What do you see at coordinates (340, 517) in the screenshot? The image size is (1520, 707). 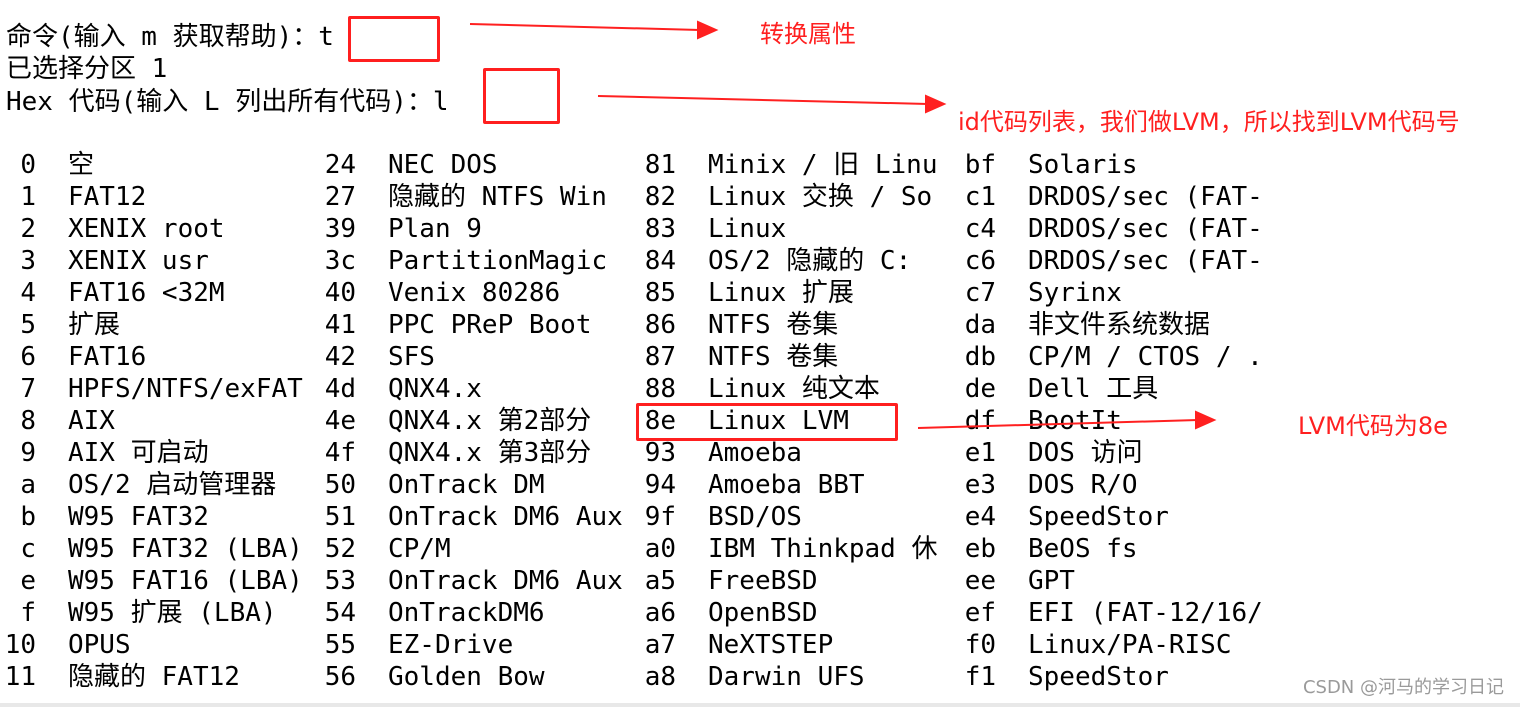 I see `type-code: 51` at bounding box center [340, 517].